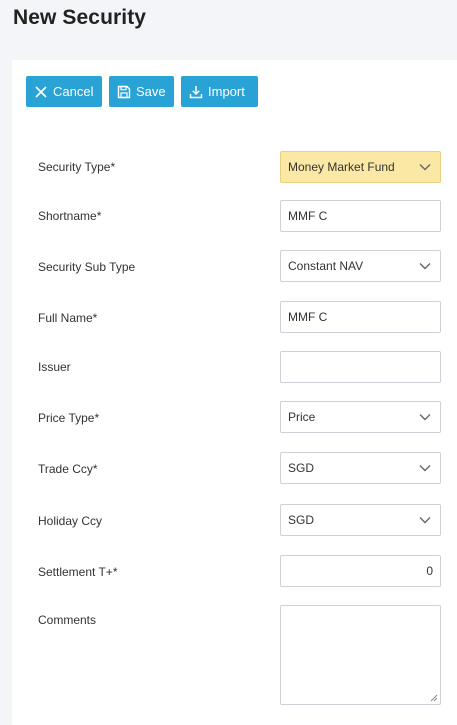 The height and width of the screenshot is (725, 457). I want to click on save-button: Save, so click(141, 91).